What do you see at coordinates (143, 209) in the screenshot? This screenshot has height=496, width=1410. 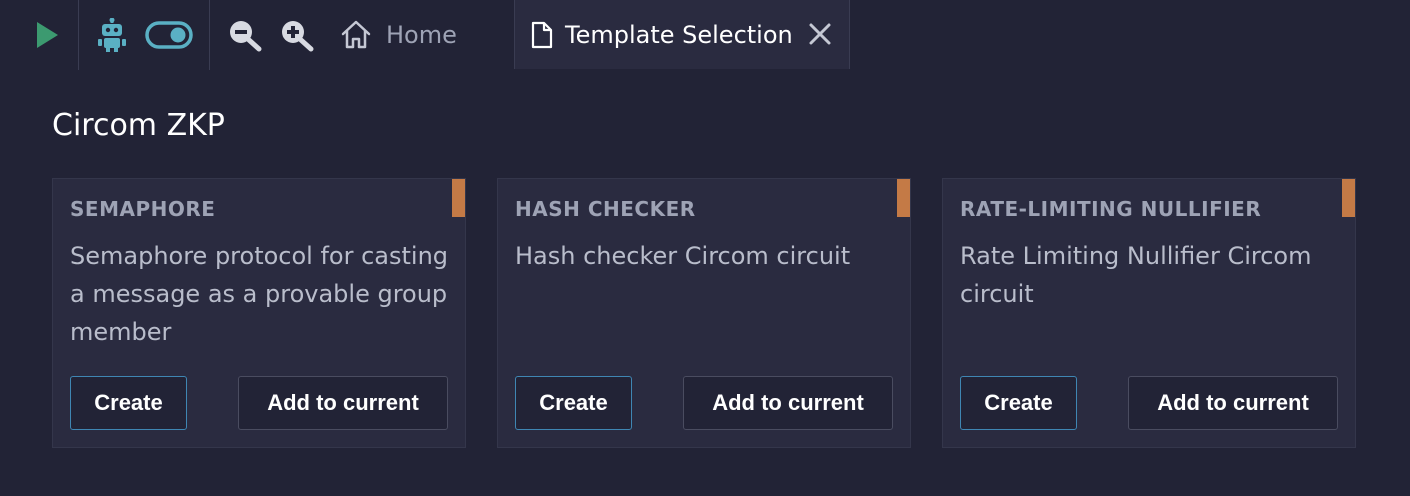 I see `card-title: SEMAPHORE` at bounding box center [143, 209].